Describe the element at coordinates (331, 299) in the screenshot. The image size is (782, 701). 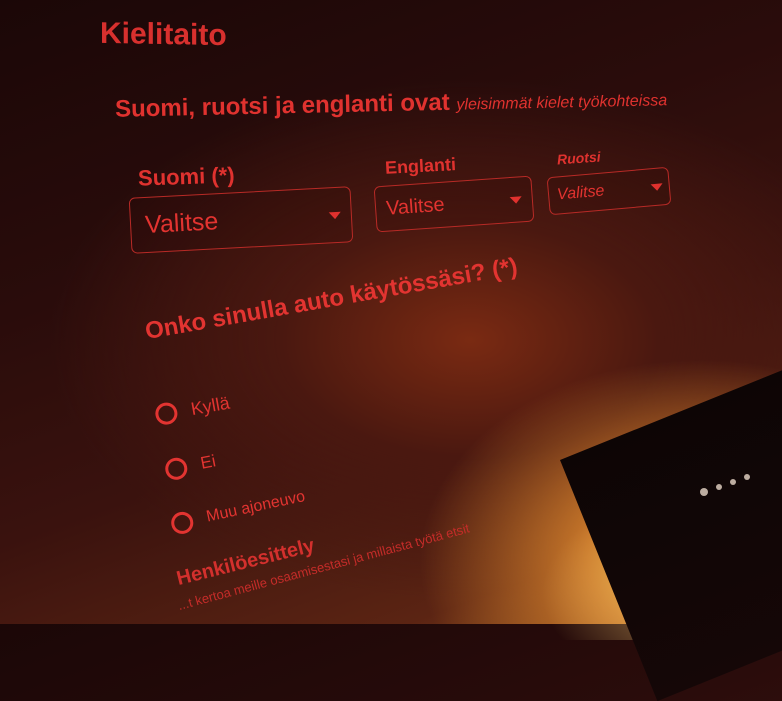
I see `car-question: Onko sinulla auto käytössäsi? (*)` at that location.